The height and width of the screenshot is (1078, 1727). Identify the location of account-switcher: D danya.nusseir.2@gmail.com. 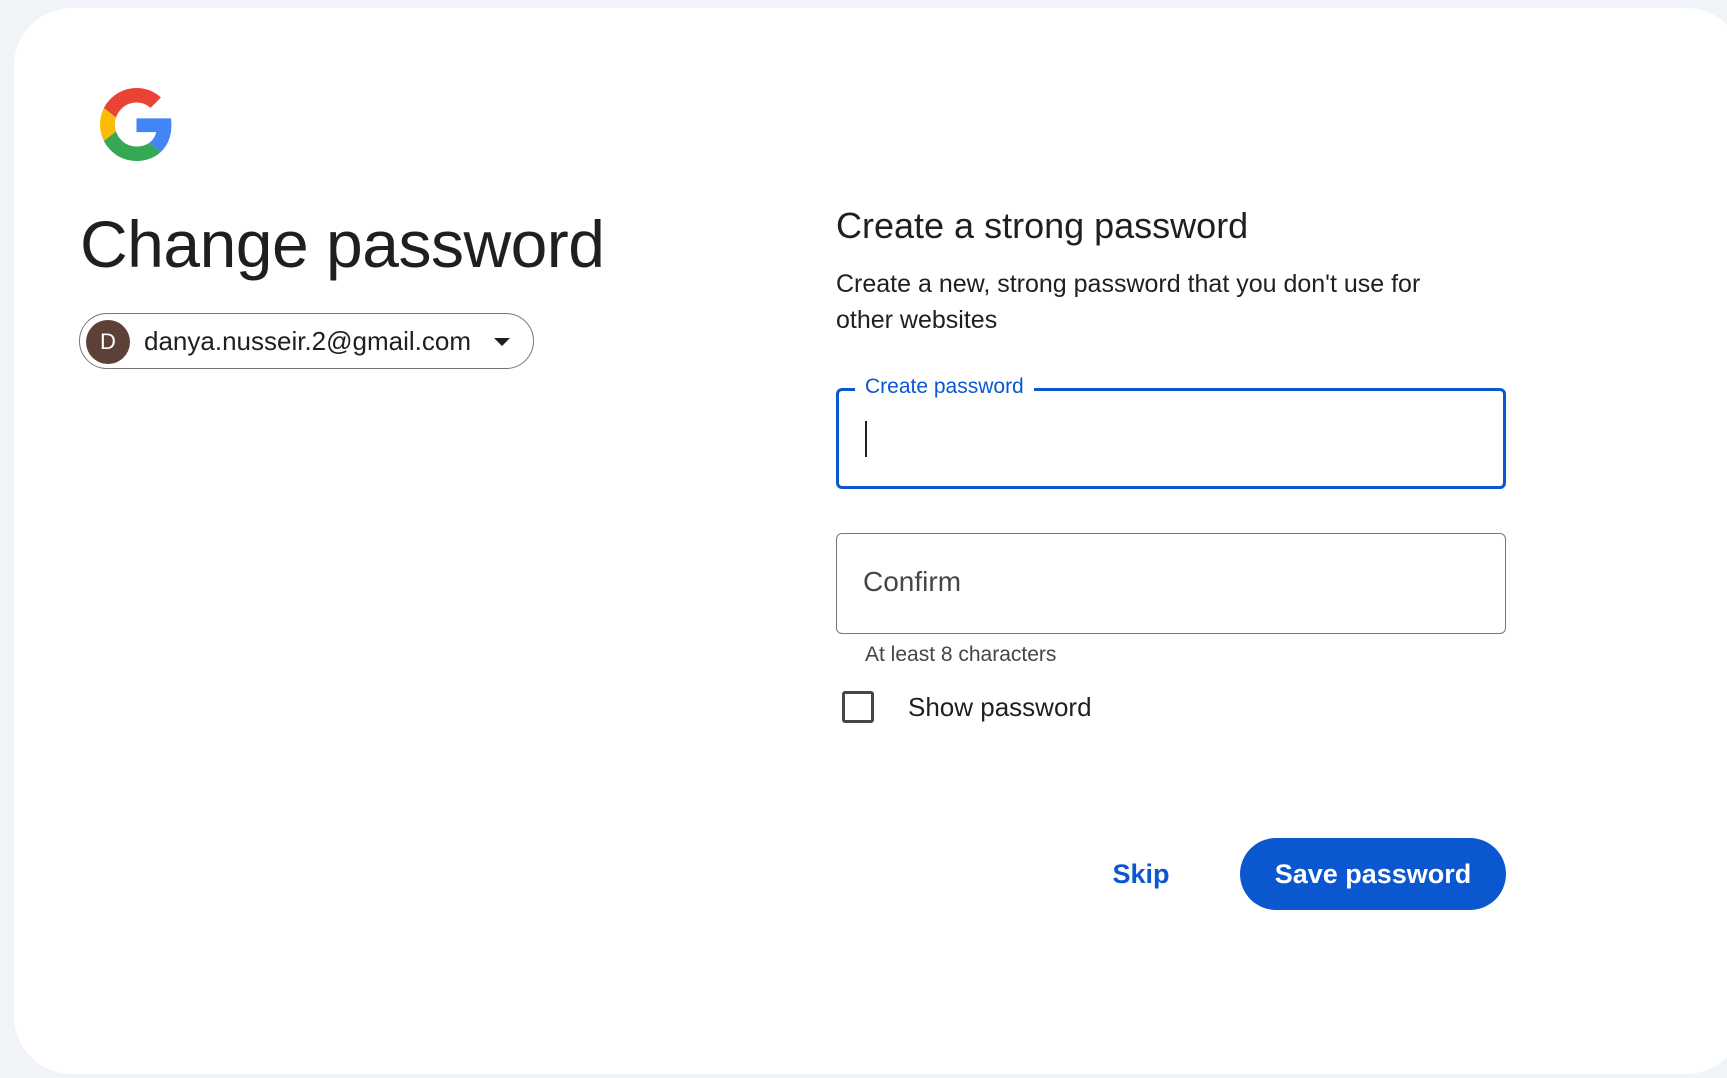
(306, 341).